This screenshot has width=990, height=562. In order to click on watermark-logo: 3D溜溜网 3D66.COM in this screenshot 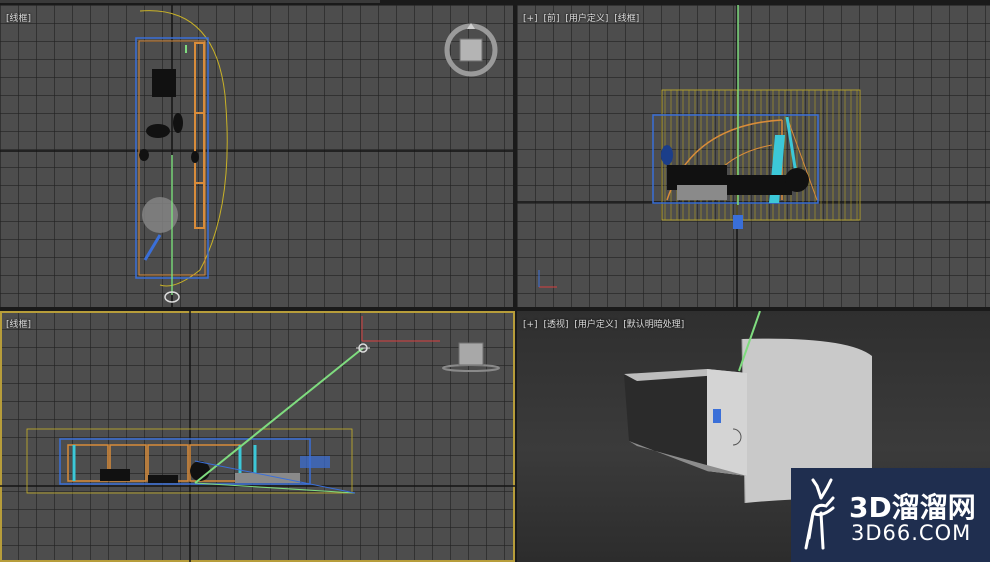, I will do `click(890, 515)`.